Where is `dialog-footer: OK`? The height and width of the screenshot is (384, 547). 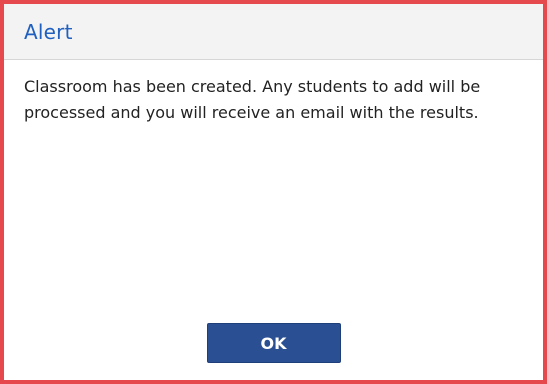
dialog-footer: OK is located at coordinates (273, 343).